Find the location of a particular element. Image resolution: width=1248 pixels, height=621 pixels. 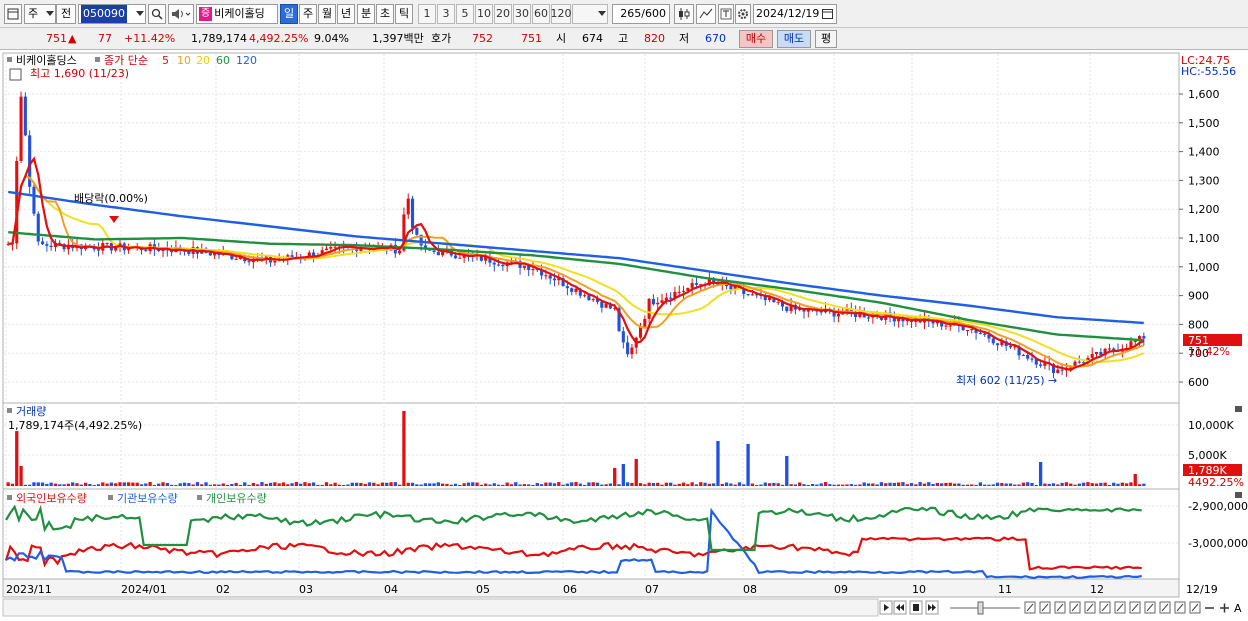

volume-panel is located at coordinates (591, 446).